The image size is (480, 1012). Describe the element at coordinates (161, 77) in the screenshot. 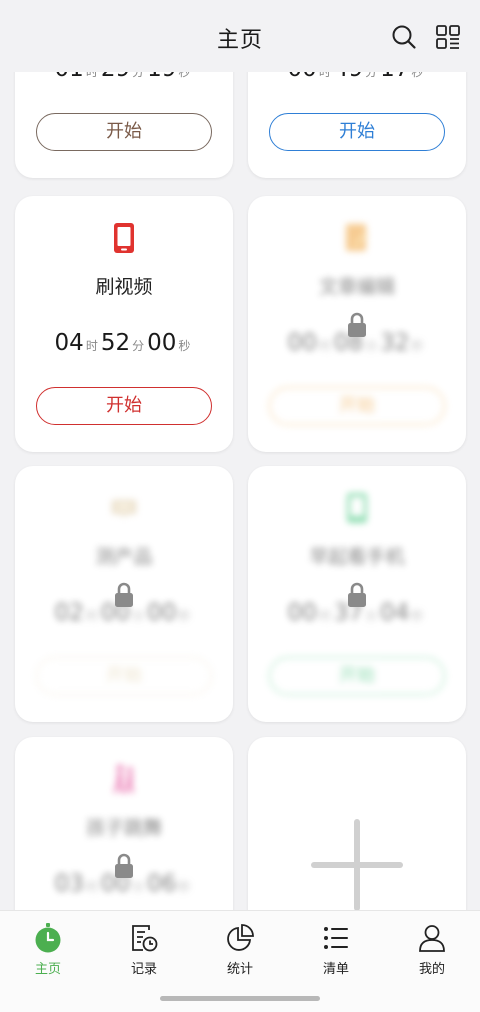

I see `timer-seconds: 19` at that location.